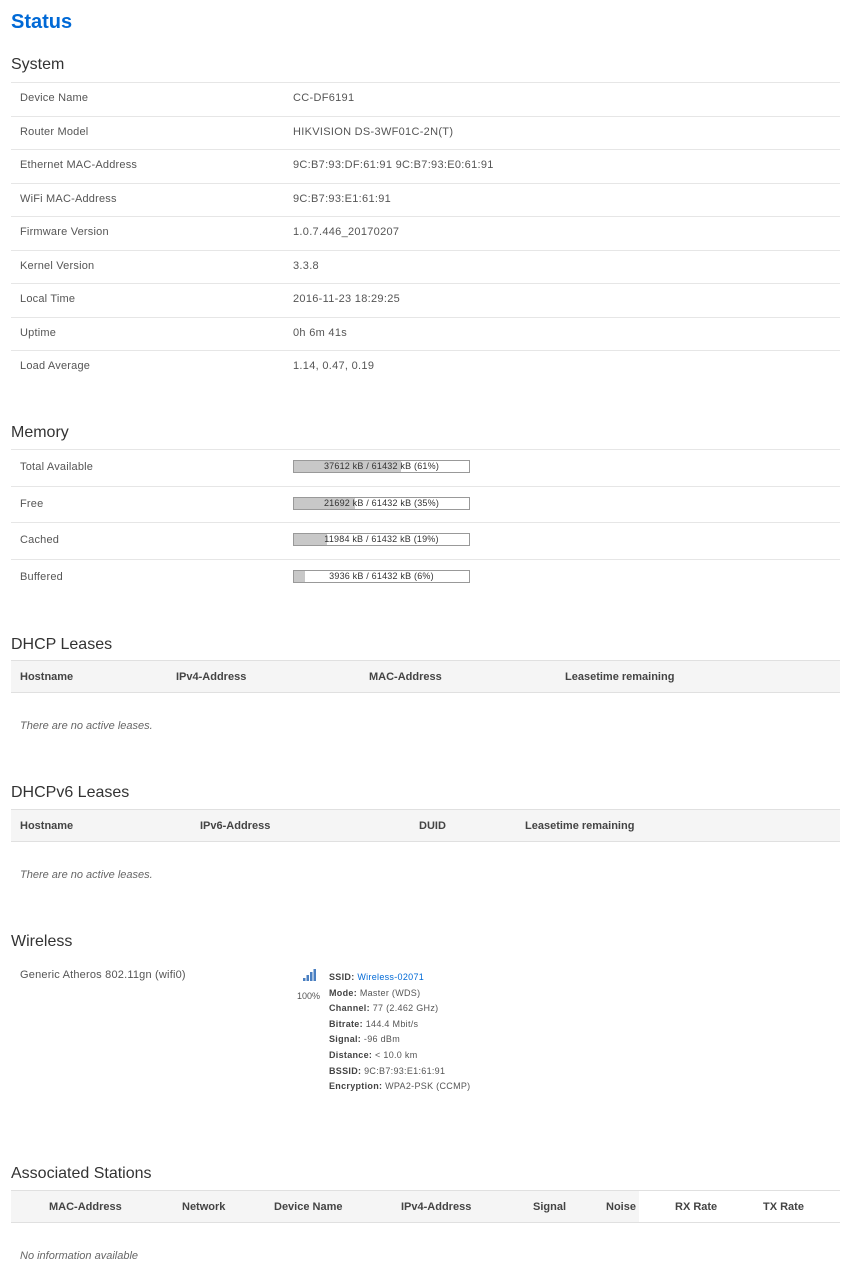  Describe the element at coordinates (64, 232) in the screenshot. I see `system-row-key: Firmware Version` at that location.